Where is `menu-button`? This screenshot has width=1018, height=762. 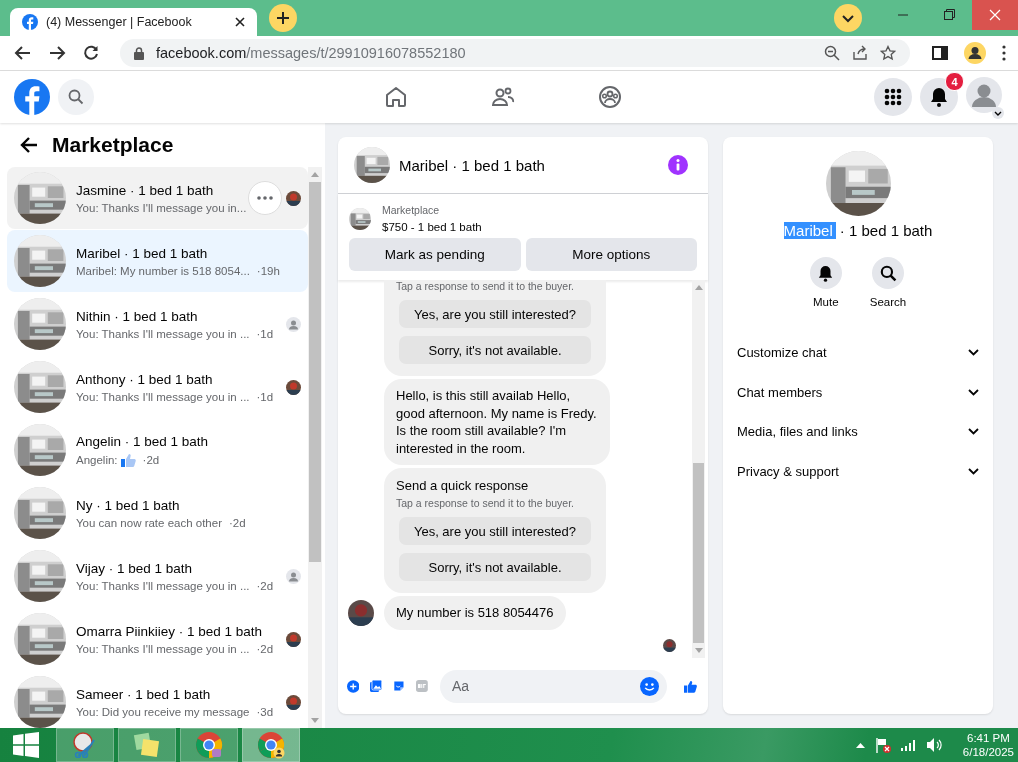 menu-button is located at coordinates (893, 97).